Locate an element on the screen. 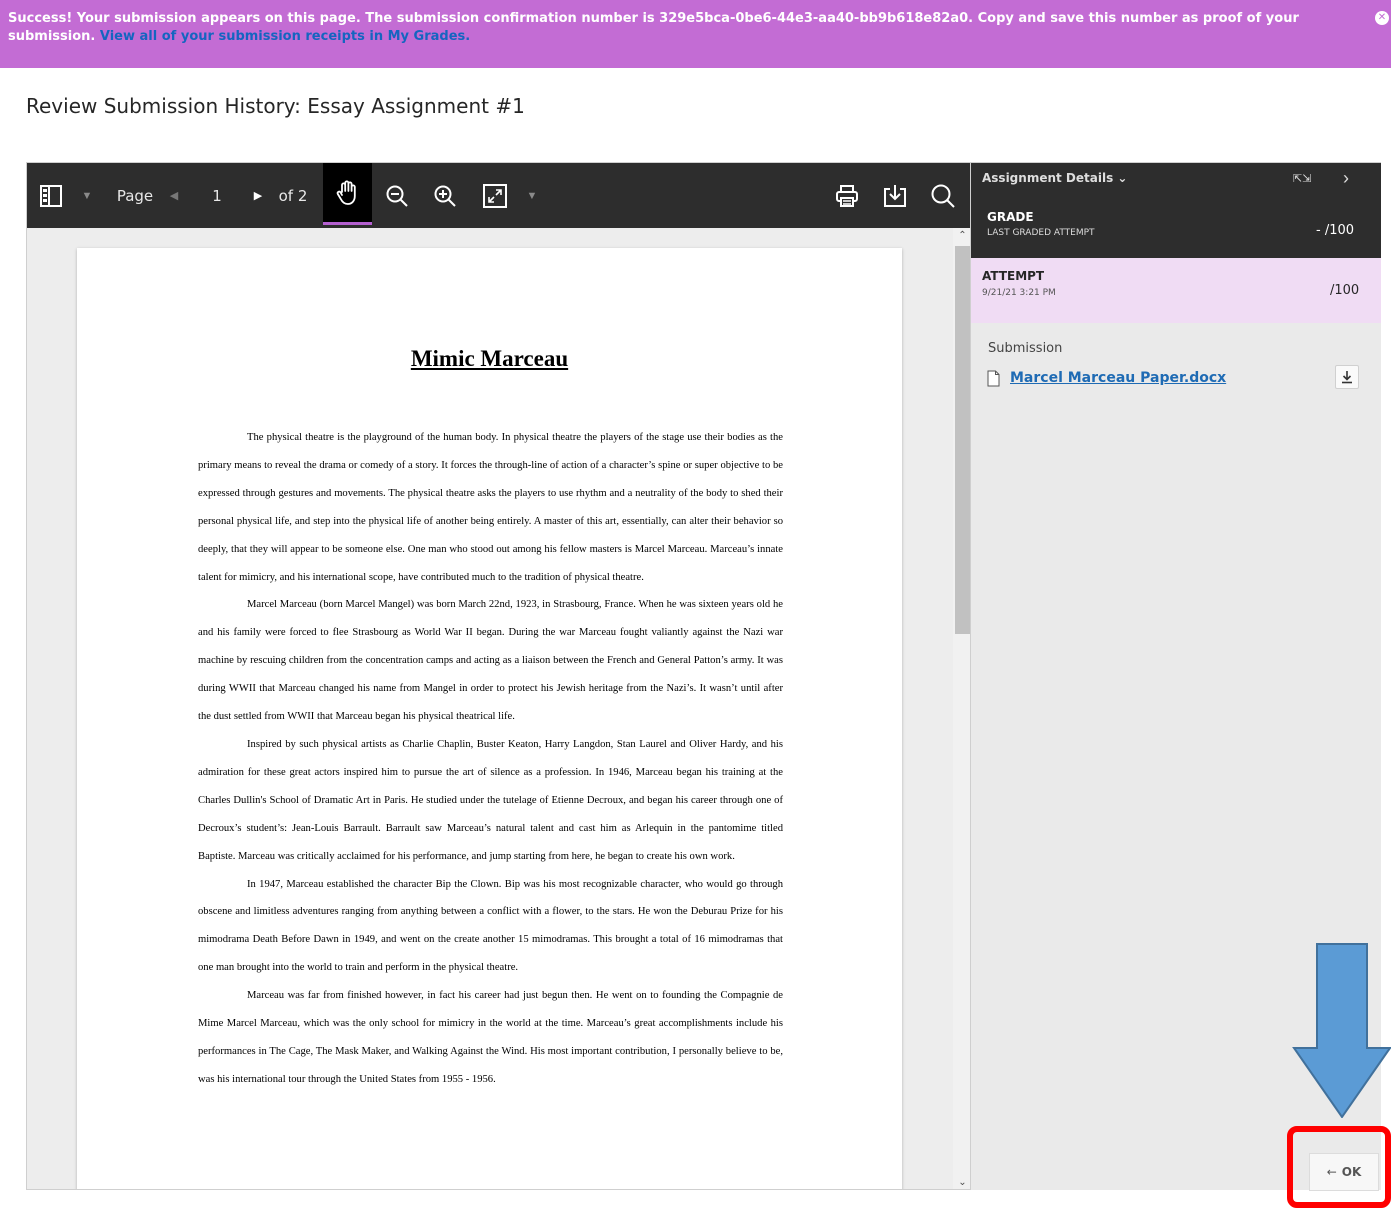  scroll-down-icon: ⌄ is located at coordinates (961, 1182).